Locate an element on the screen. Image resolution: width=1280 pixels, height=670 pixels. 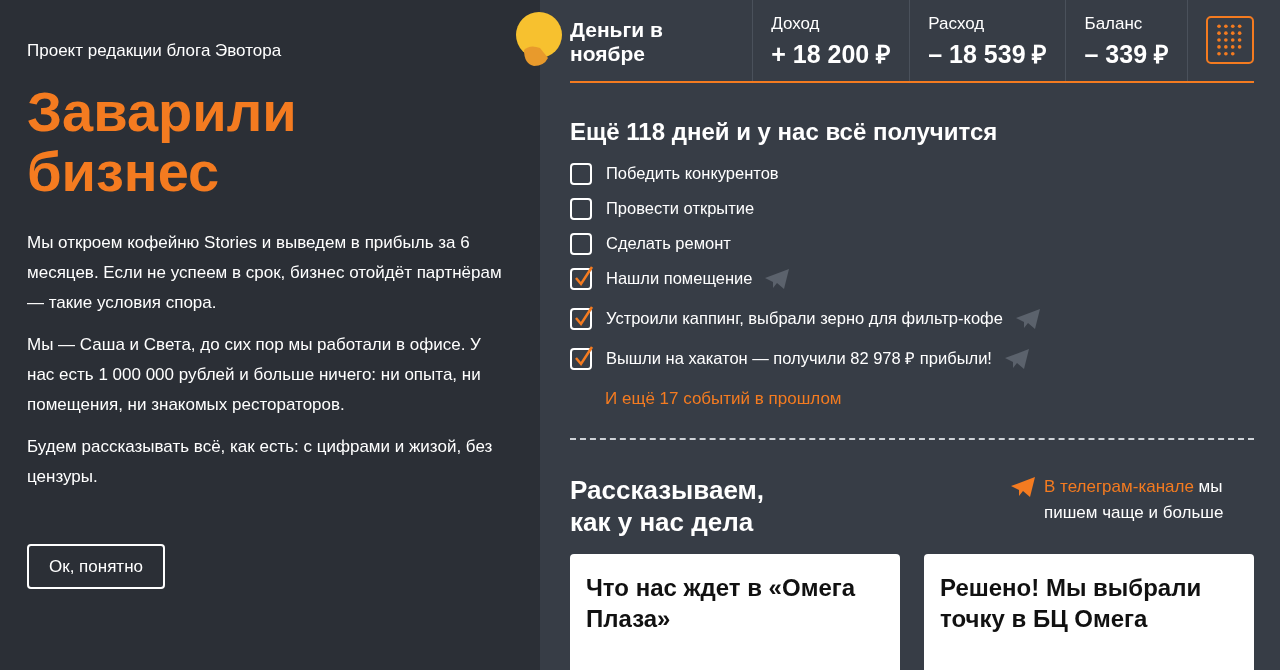
goal-text: Провести открытие is located at coordinates (680, 208).